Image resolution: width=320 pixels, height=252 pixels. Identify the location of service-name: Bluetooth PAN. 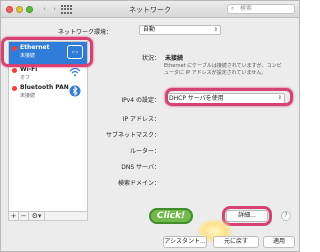
(44, 87).